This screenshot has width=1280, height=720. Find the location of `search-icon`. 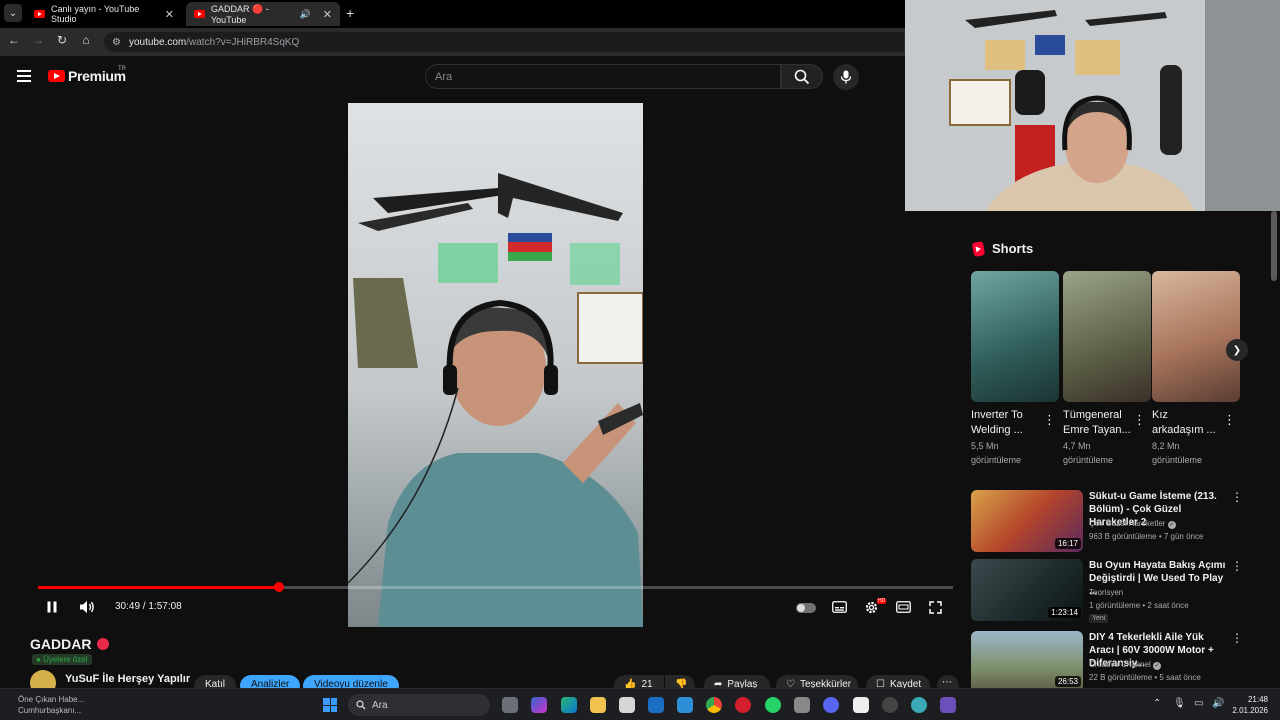

search-icon is located at coordinates (802, 76).